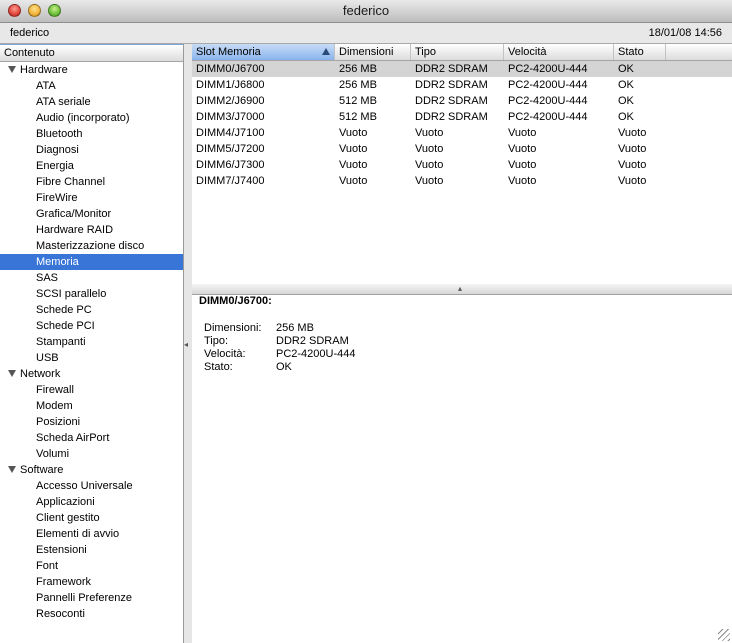  What do you see at coordinates (91, 166) in the screenshot?
I see `sidebar-item: Energia` at bounding box center [91, 166].